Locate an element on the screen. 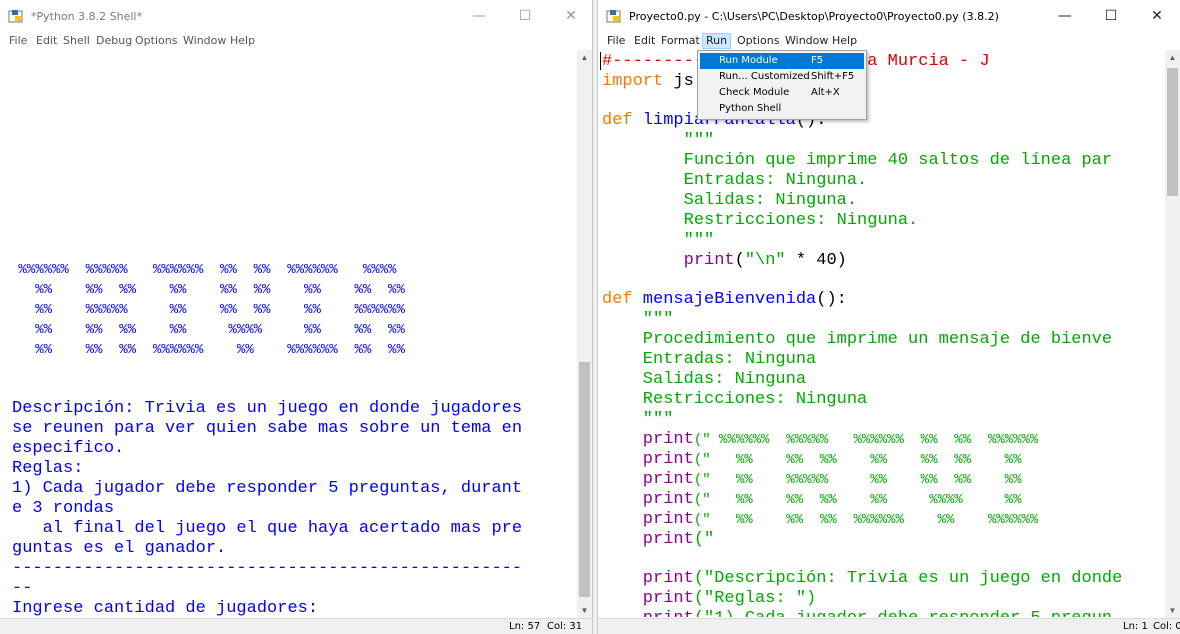  code-line: Entradas: Ninguna. is located at coordinates (735, 180).